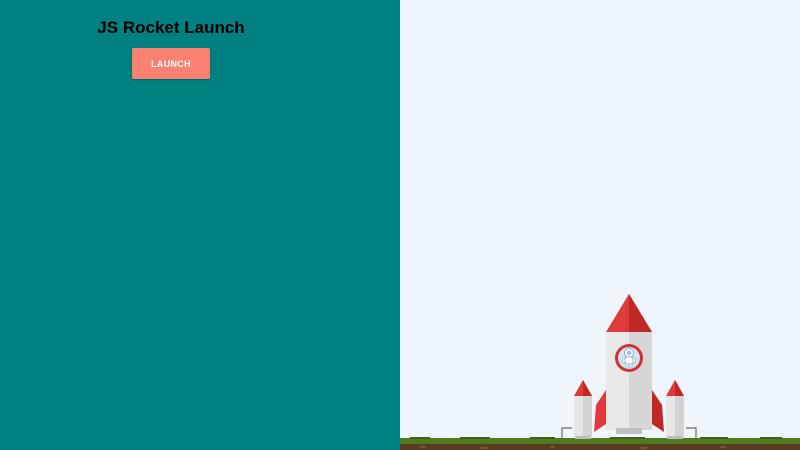 The image size is (800, 450). What do you see at coordinates (600, 411) in the screenshot?
I see `left-fin` at bounding box center [600, 411].